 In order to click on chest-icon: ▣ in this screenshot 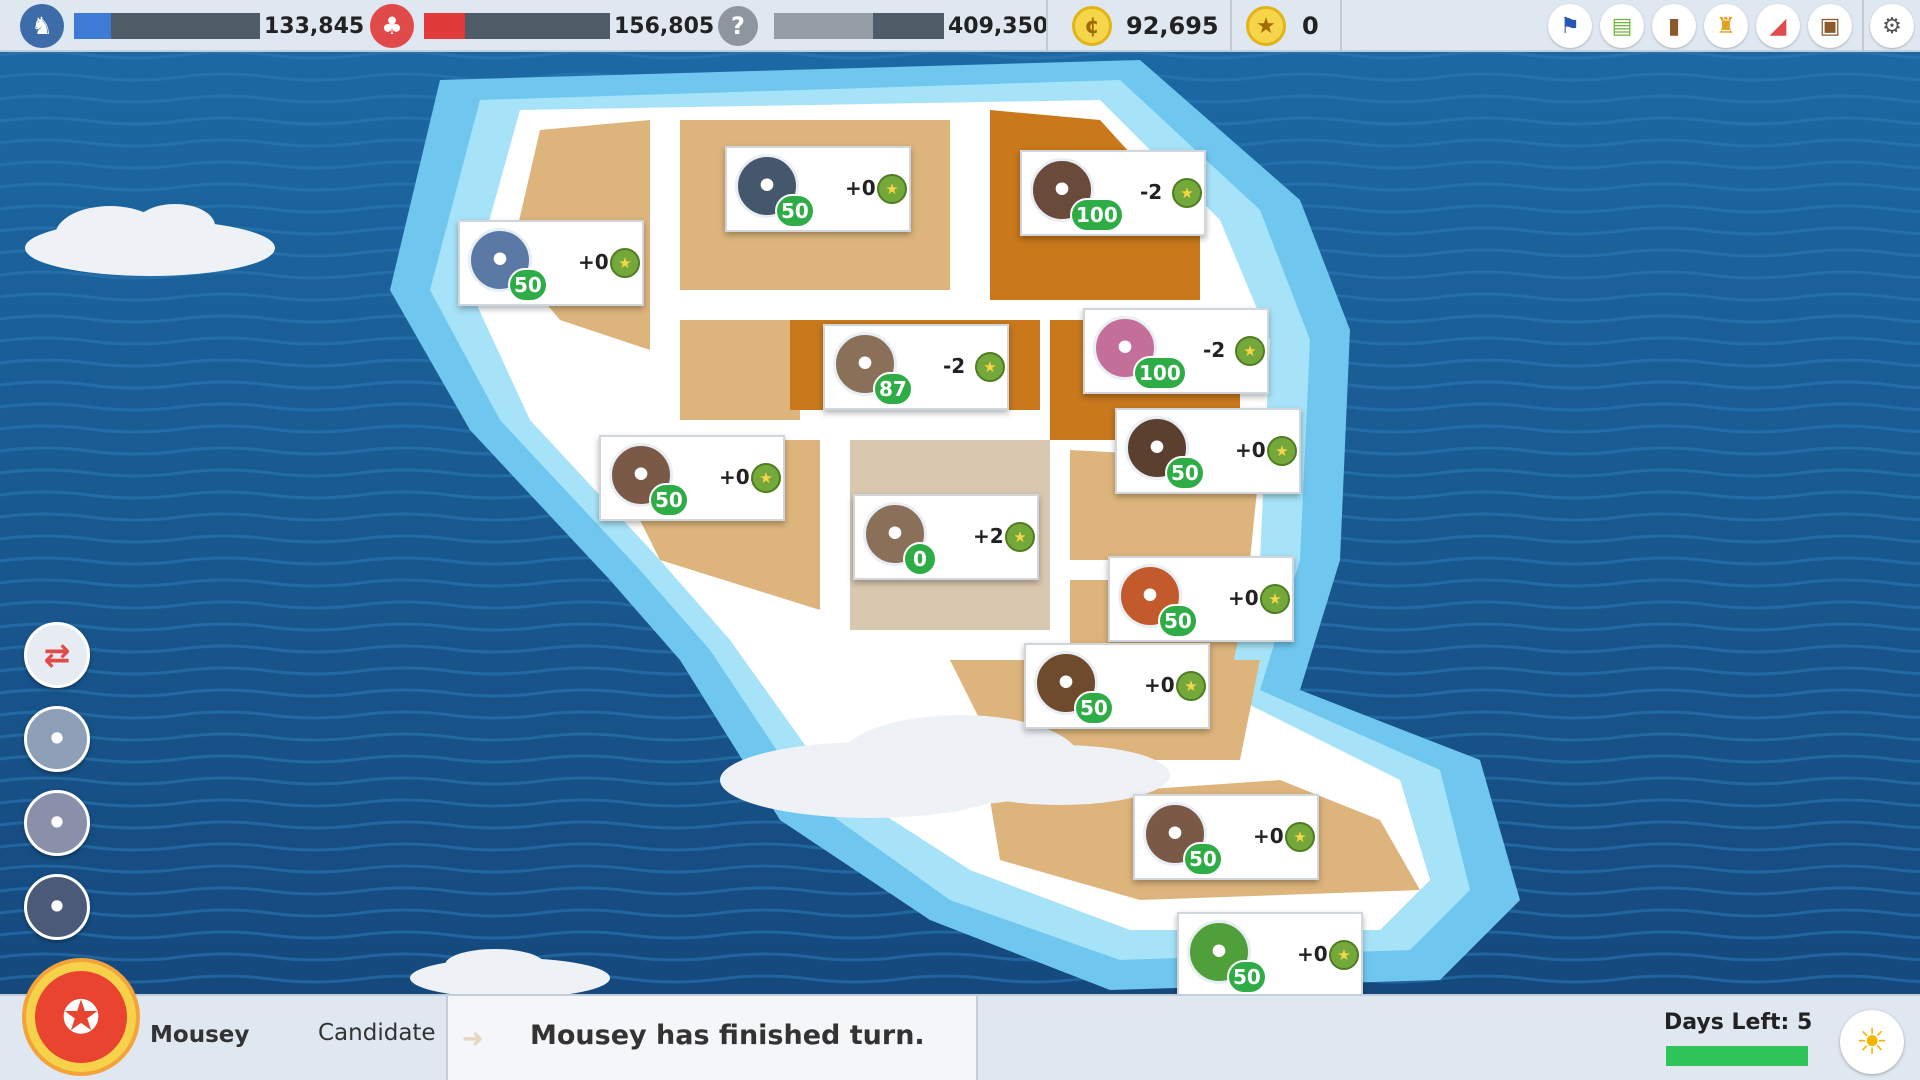, I will do `click(1830, 26)`.